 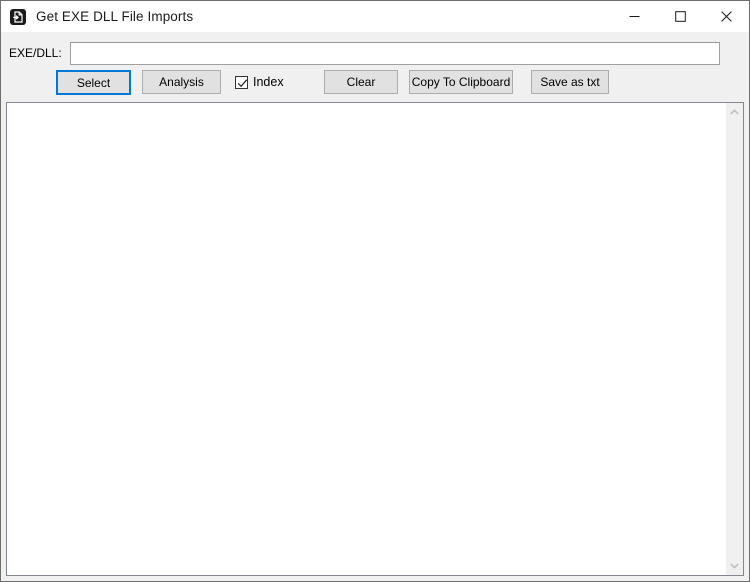 I want to click on minimize-icon, so click(x=634, y=16).